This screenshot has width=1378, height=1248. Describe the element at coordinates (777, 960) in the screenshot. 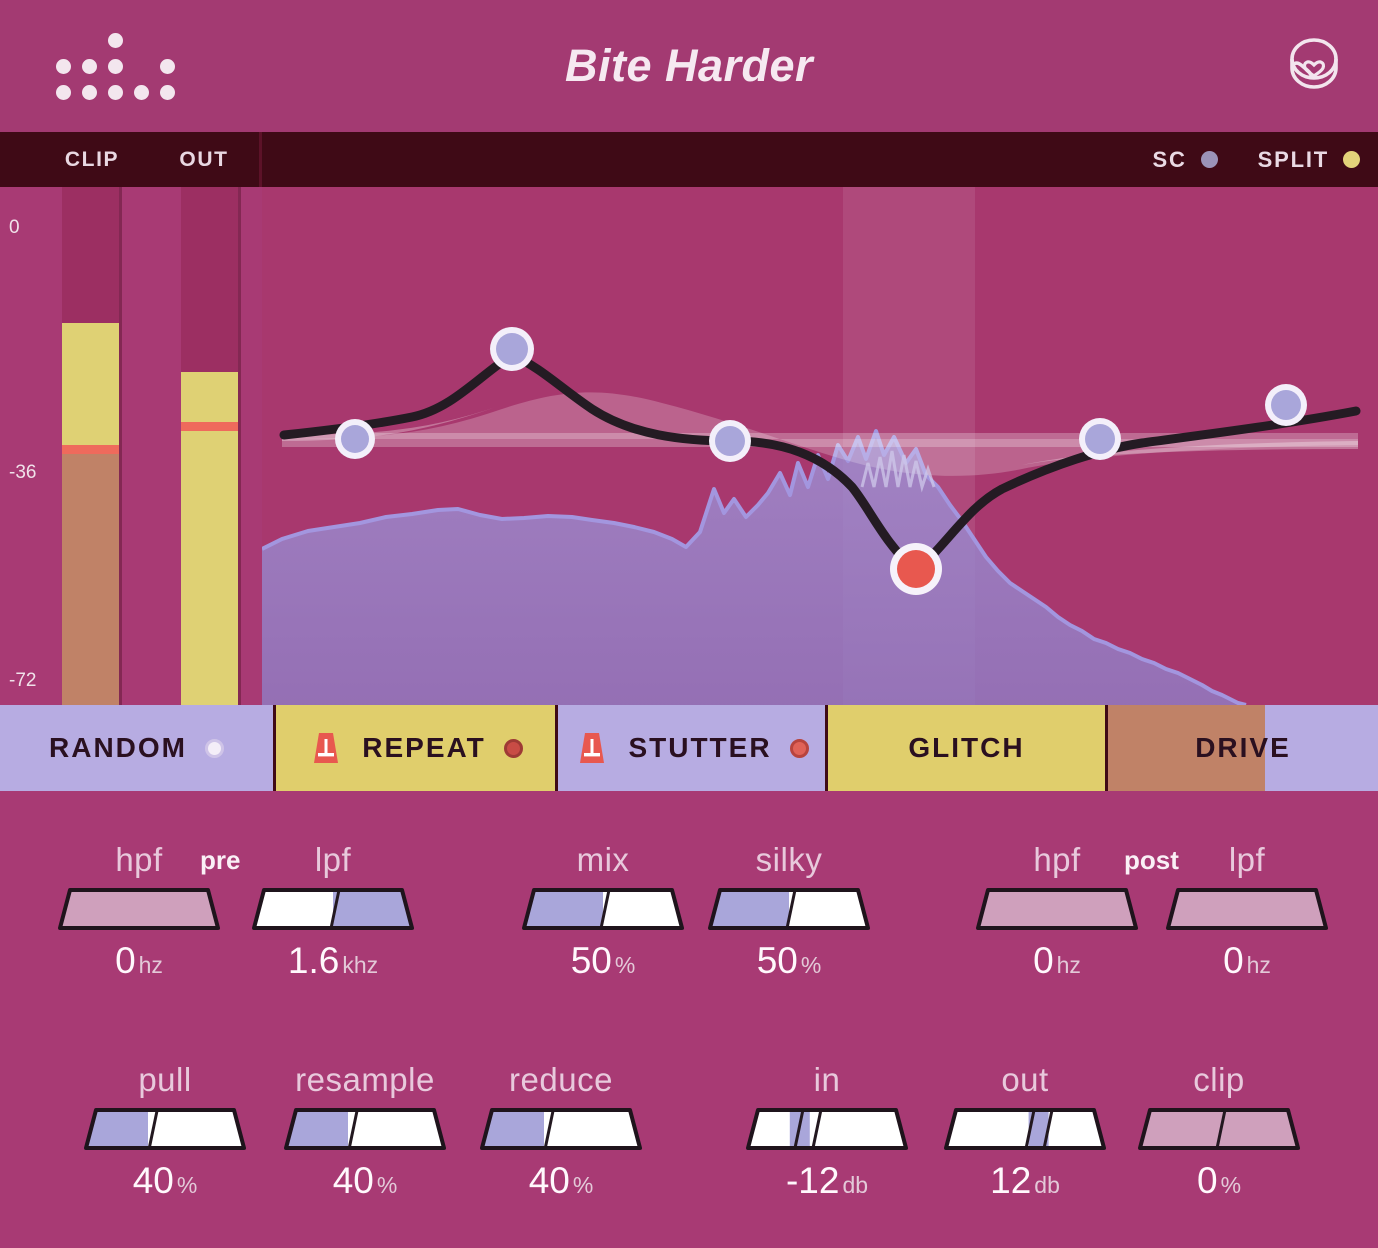

I see `control-value-number: 50` at that location.